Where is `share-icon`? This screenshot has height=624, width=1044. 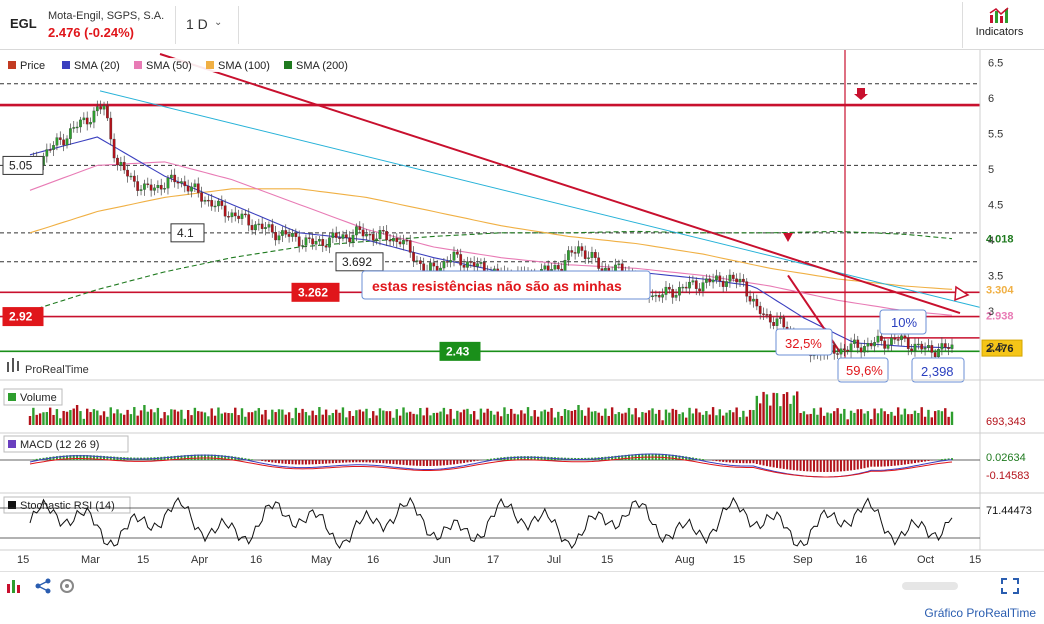
share-icon is located at coordinates (43, 586).